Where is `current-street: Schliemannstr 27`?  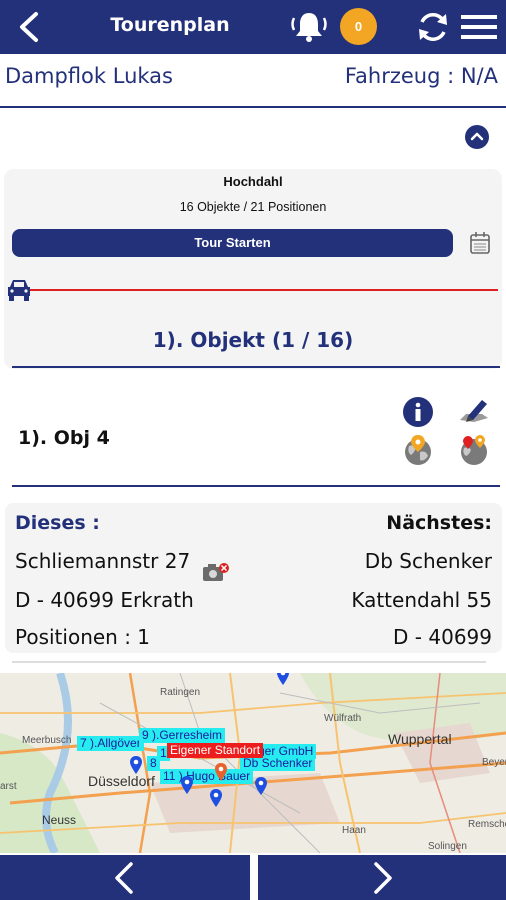 current-street: Schliemannstr 27 is located at coordinates (103, 561).